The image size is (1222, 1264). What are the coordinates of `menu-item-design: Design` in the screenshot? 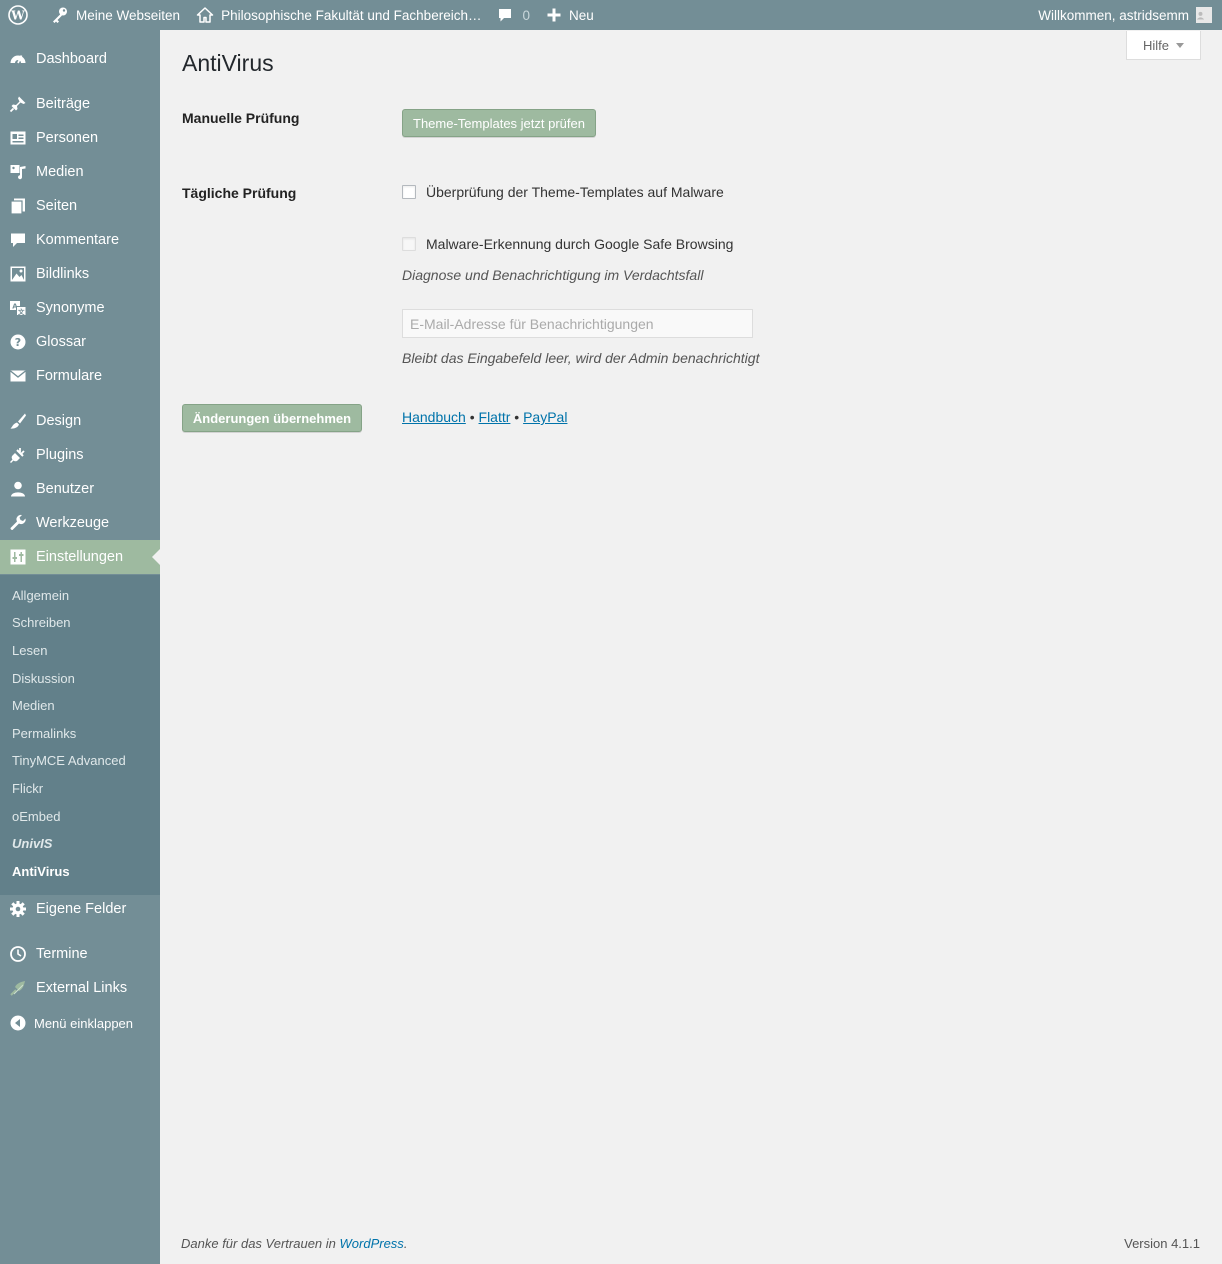 It's located at (80, 421).